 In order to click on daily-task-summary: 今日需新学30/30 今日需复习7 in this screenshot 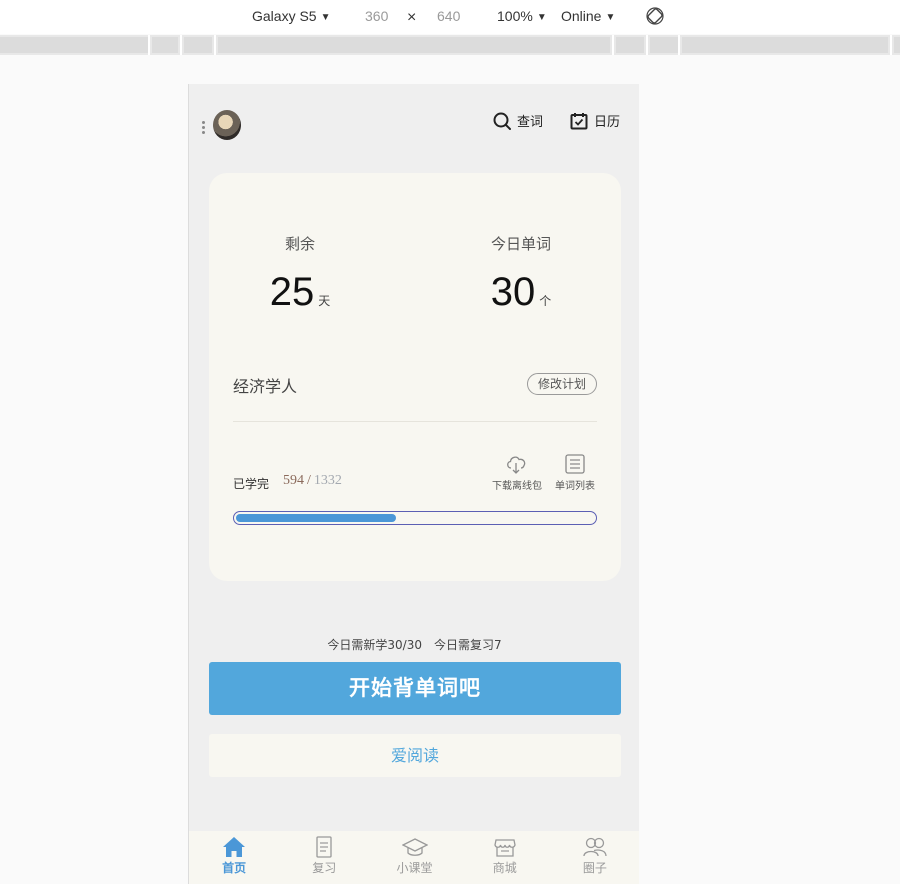, I will do `click(414, 644)`.